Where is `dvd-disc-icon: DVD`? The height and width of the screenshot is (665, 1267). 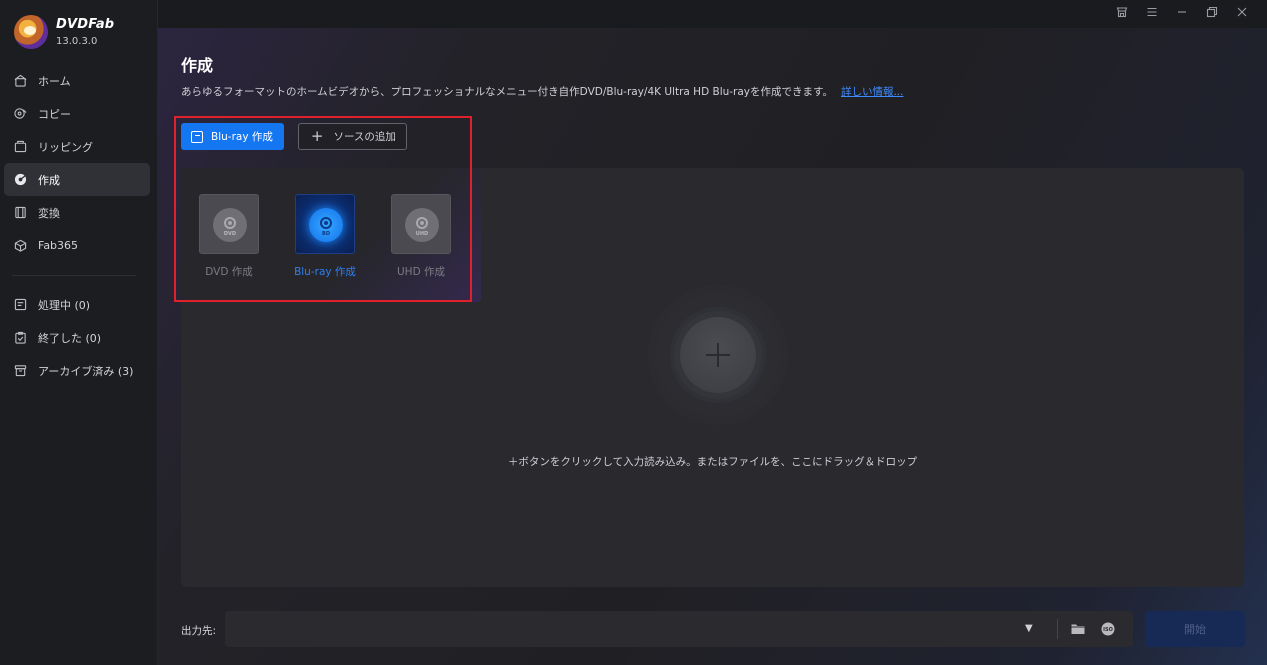
dvd-disc-icon: DVD is located at coordinates (230, 225).